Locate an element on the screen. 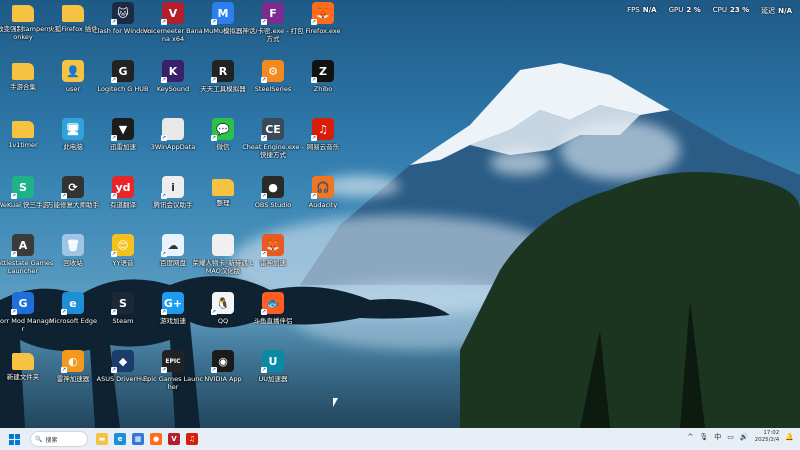  taskbar-app-button: ▦ is located at coordinates (138, 439).